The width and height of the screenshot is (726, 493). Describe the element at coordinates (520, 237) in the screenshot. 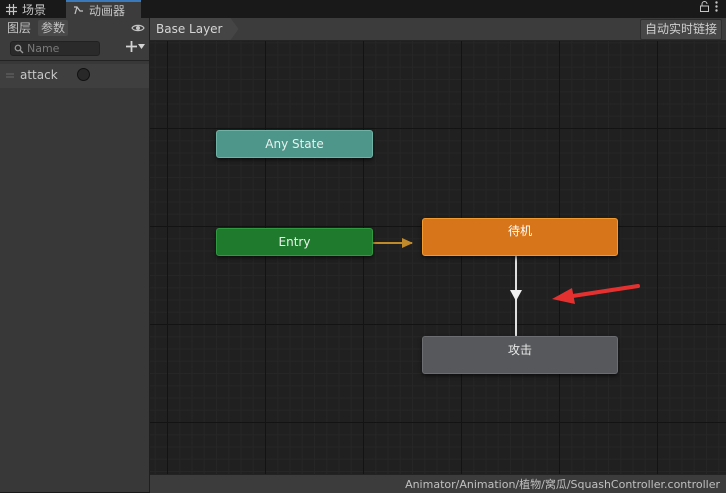

I see `state-idle: 待机` at that location.